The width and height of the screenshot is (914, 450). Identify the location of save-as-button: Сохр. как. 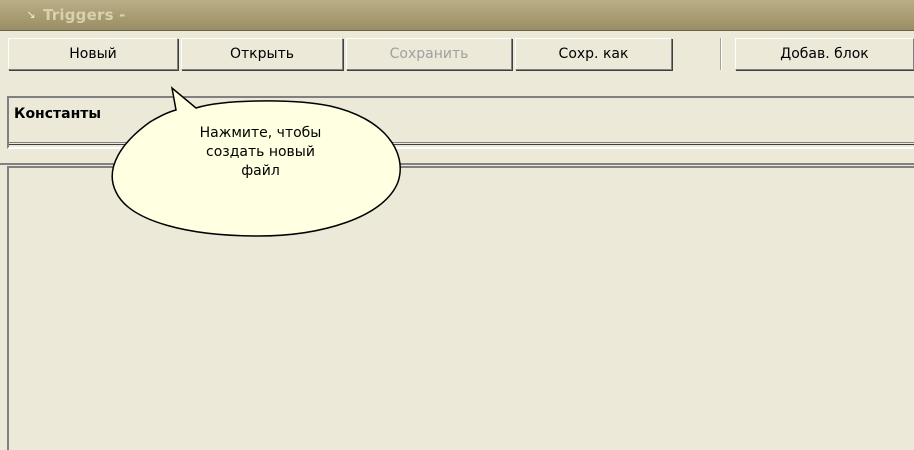
(593, 54).